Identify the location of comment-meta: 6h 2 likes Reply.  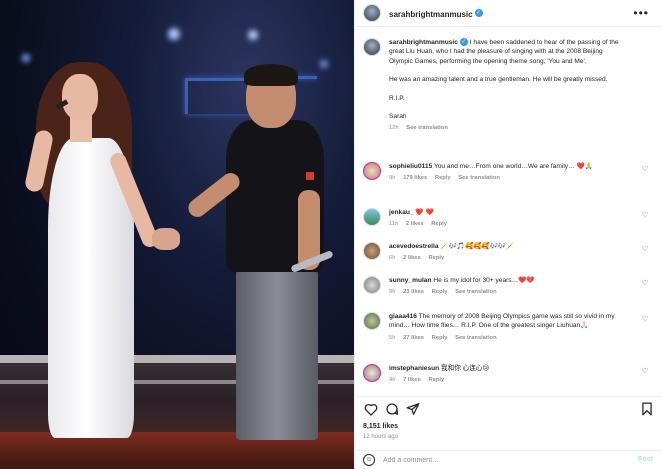
(504, 258).